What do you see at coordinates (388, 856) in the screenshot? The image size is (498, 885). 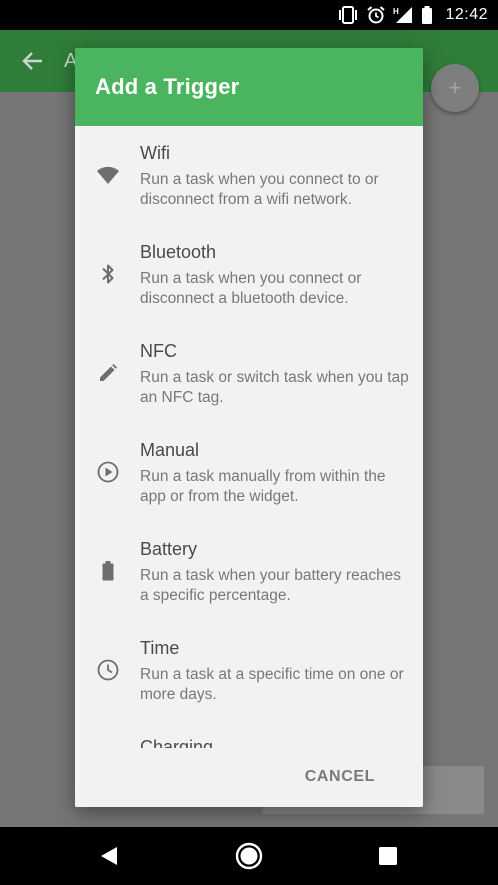 I see `recents-square-icon` at bounding box center [388, 856].